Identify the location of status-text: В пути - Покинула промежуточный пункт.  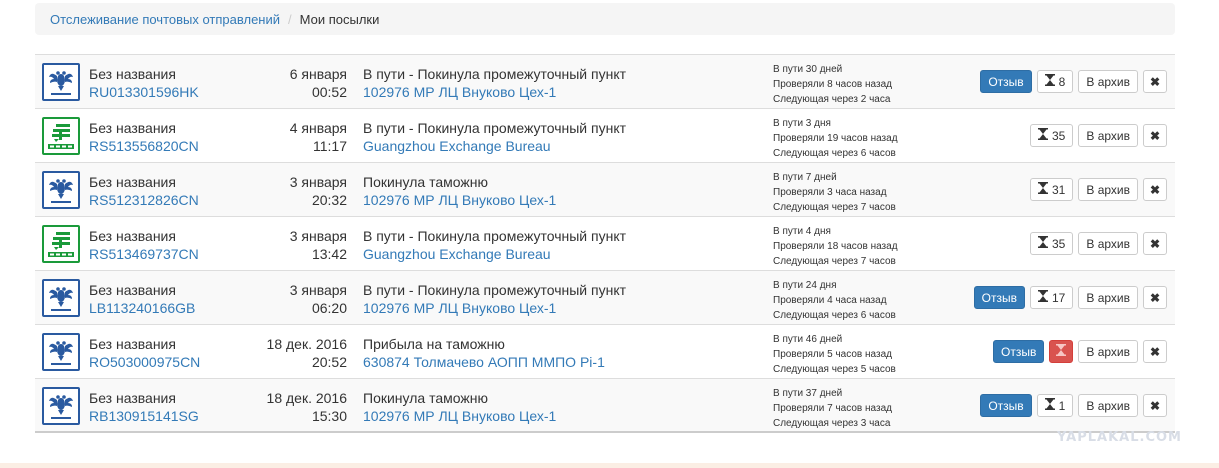
(495, 128).